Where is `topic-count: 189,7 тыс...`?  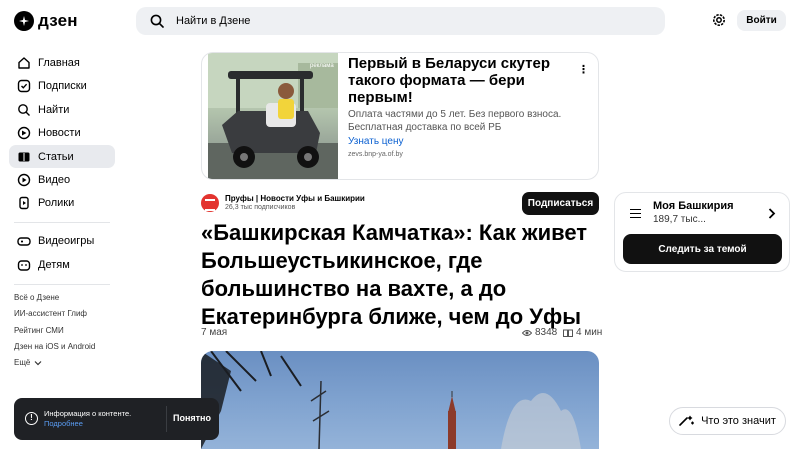
topic-count: 189,7 тыс... is located at coordinates (679, 219).